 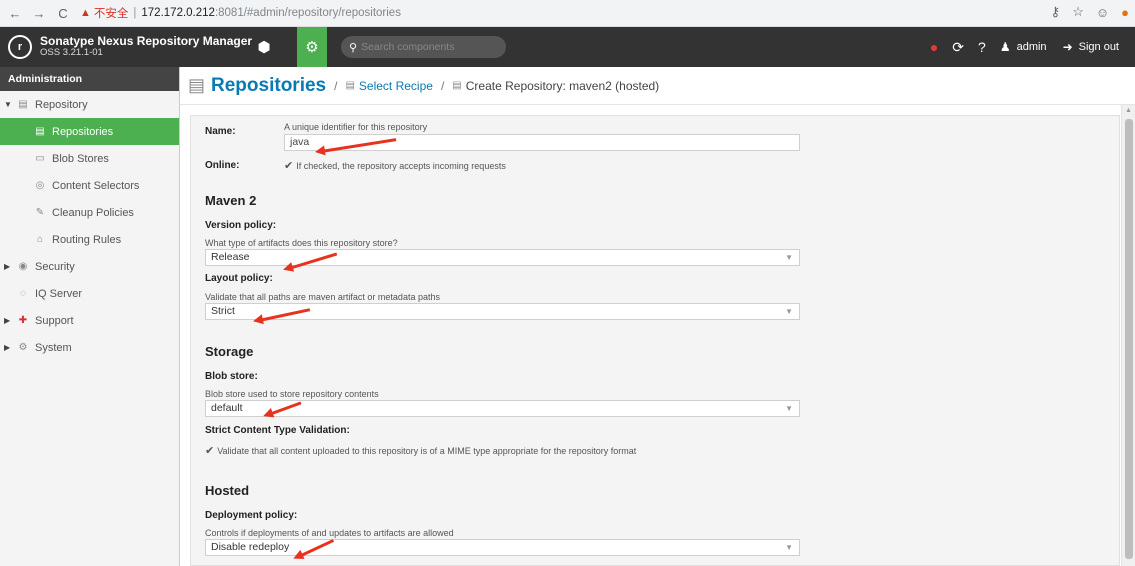 I want to click on sidebar-item-label: System, so click(x=53, y=347).